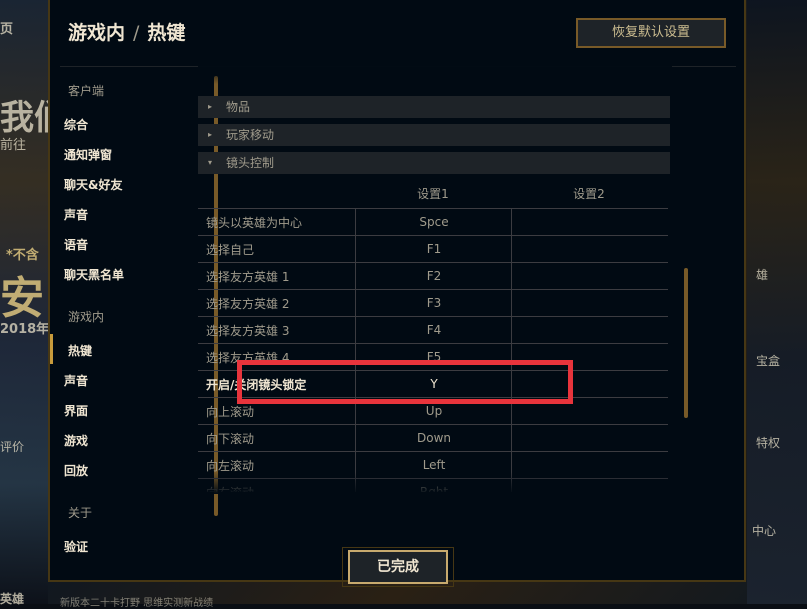  What do you see at coordinates (230, 439) in the screenshot?
I see `hotkey-action-label: 向下滚动` at bounding box center [230, 439].